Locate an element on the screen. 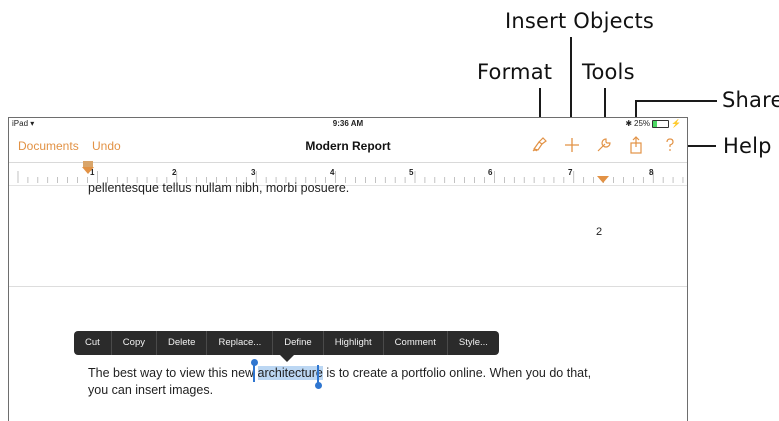 This screenshot has height=421, width=779. ruler-number: 4 is located at coordinates (332, 172).